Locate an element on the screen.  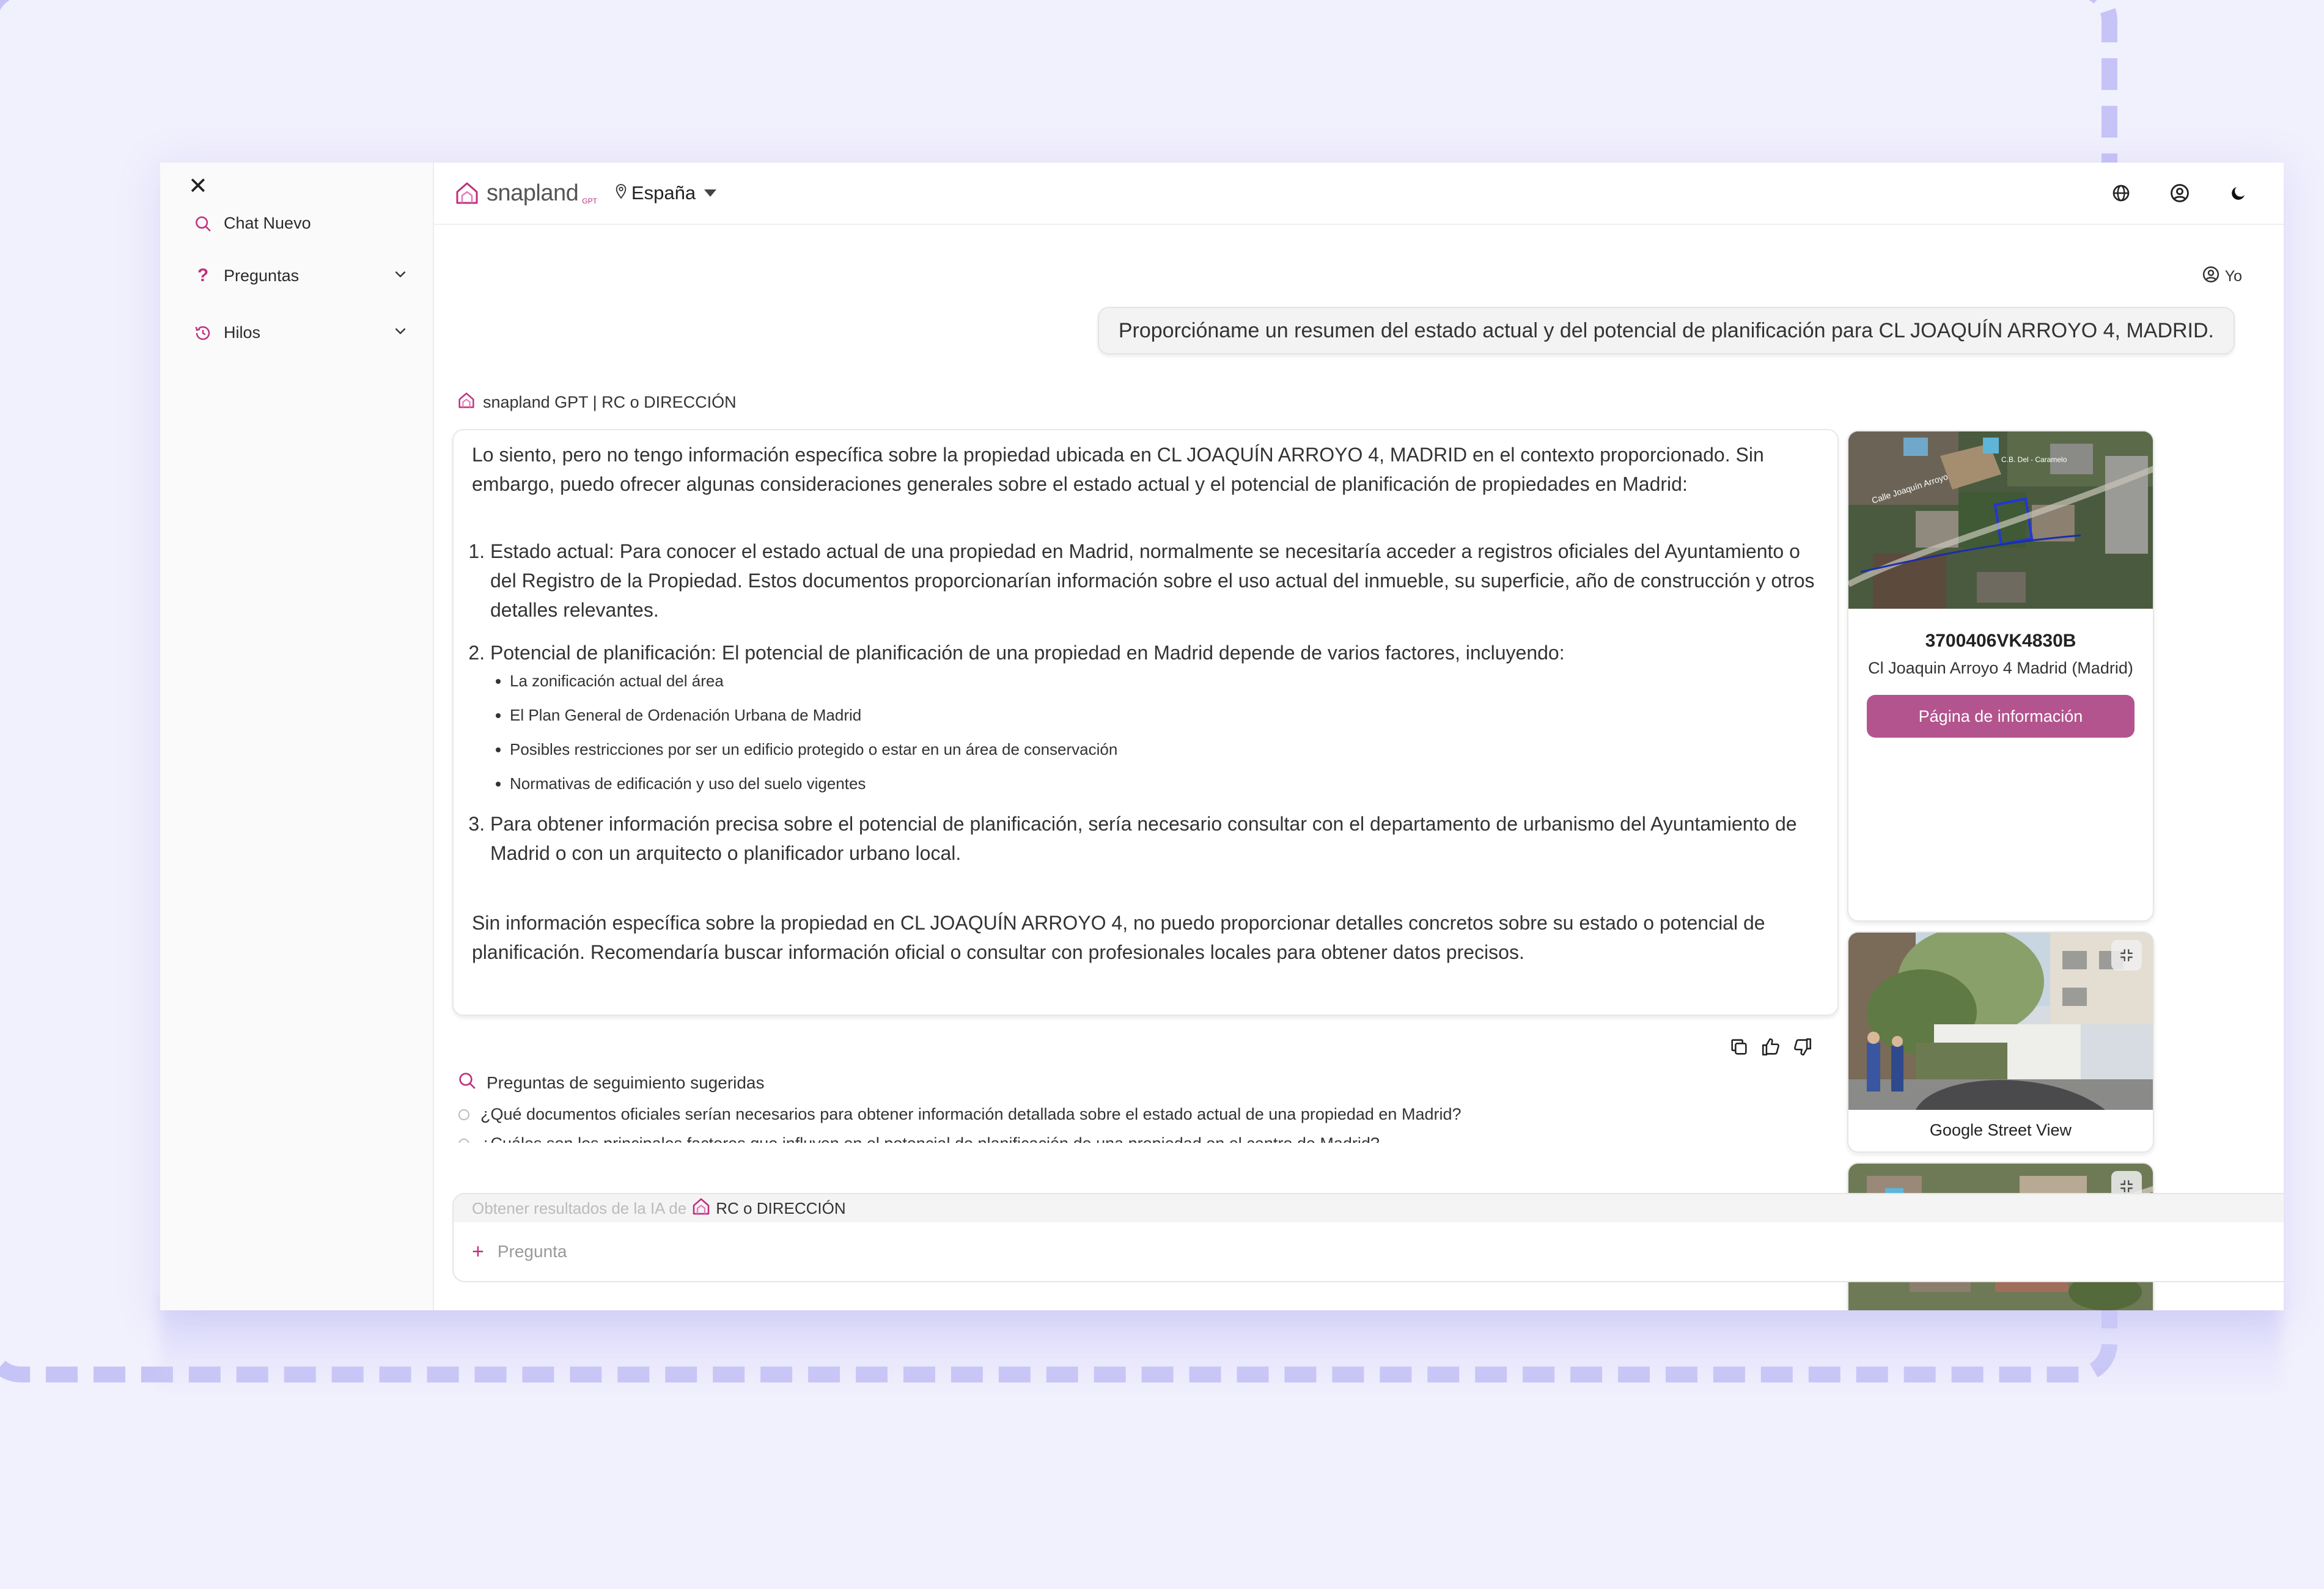
plus-icon: + is located at coordinates (478, 1252).